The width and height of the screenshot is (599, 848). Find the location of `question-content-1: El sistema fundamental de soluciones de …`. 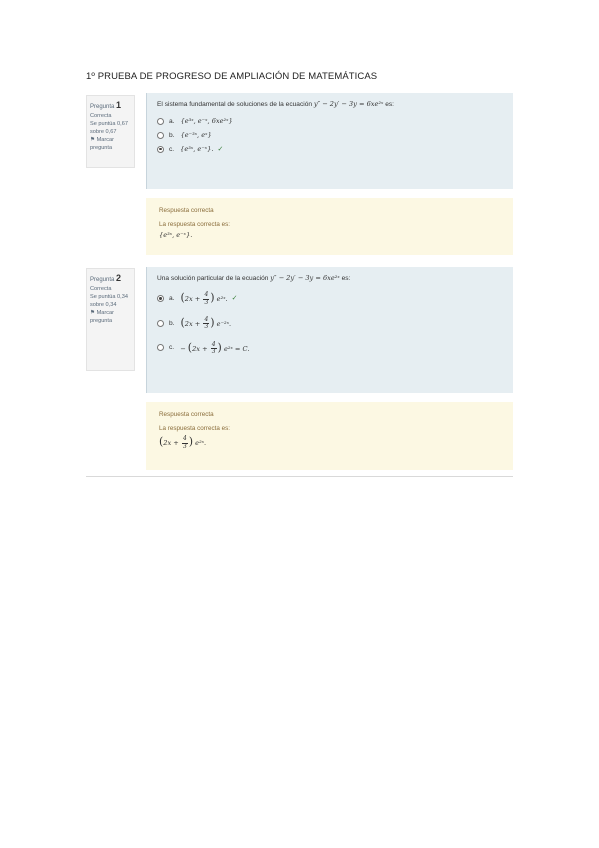

question-content-1: El sistema fundamental de soluciones de … is located at coordinates (329, 141).